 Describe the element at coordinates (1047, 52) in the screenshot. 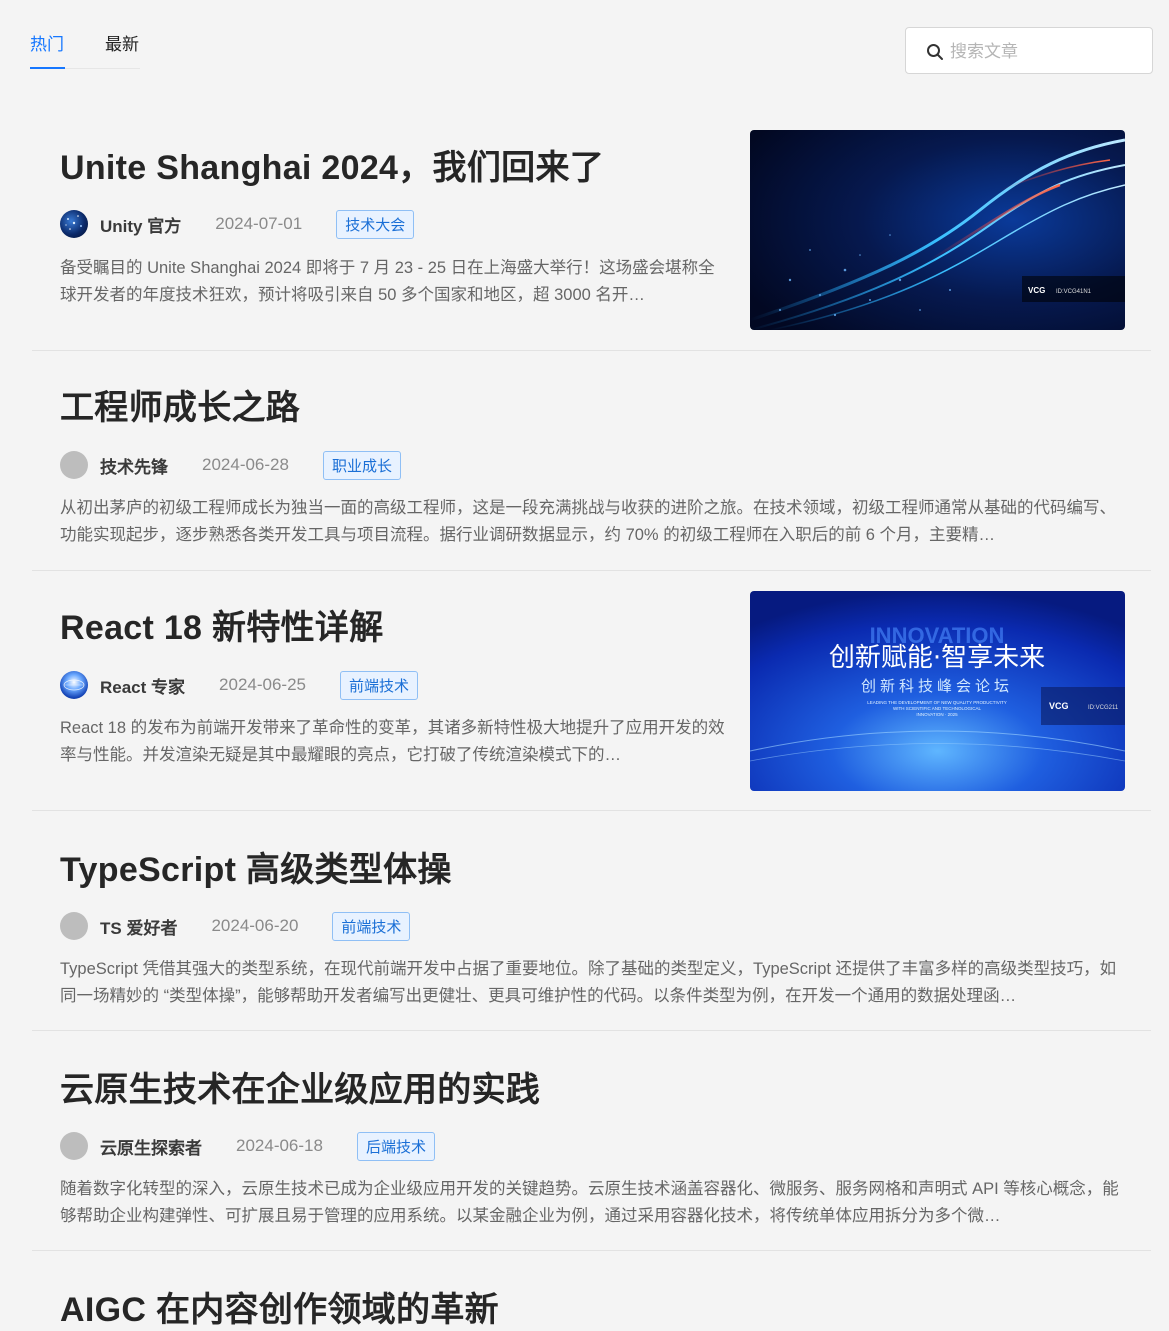

I see `search-input` at that location.